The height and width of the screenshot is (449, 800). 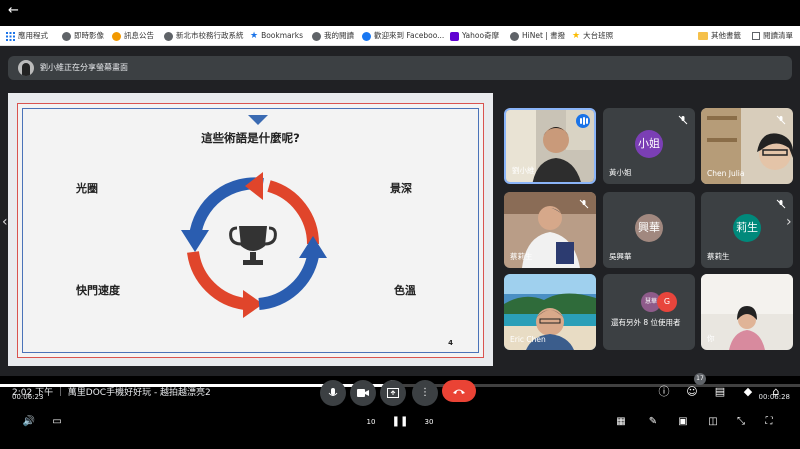 I want to click on cycle-arrow-blue-bottom, so click(x=288, y=282).